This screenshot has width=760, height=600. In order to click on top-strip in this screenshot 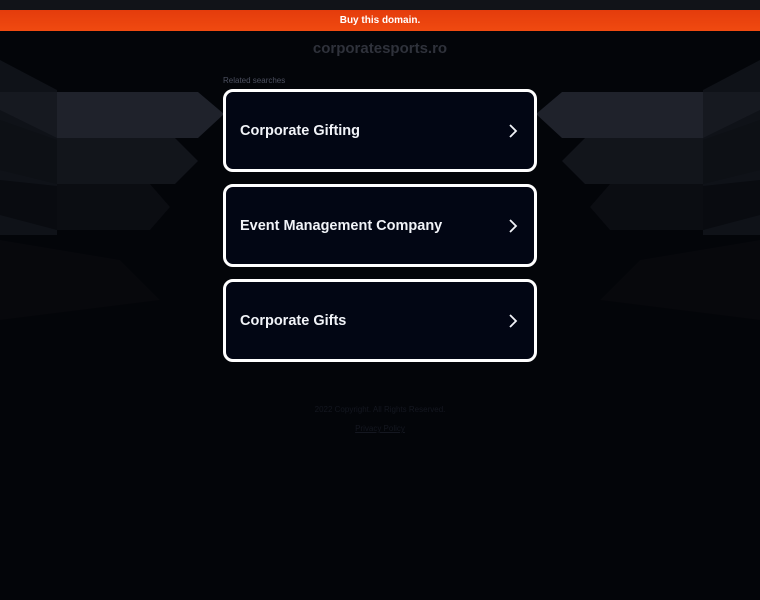, I will do `click(380, 5)`.